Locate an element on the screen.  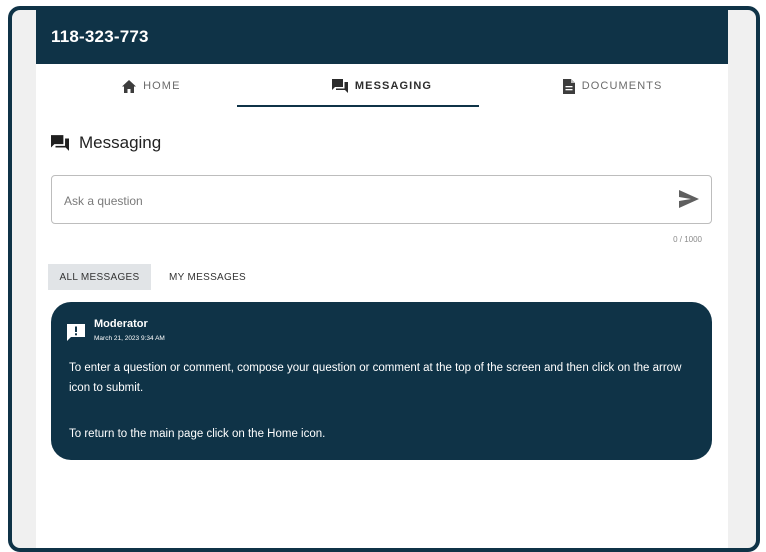
tab-bar: HOME MESSAGING DOCUMENTS is located at coordinates (382, 86).